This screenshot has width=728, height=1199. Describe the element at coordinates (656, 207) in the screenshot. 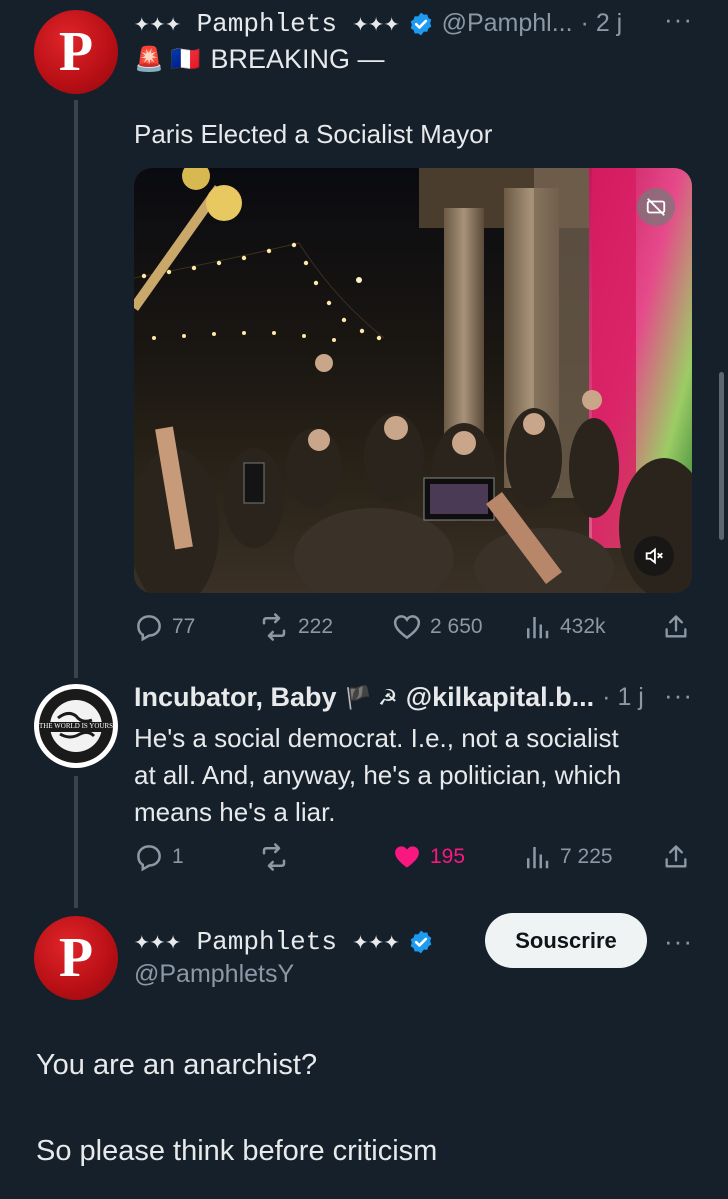

I see `captions-off-icon` at that location.